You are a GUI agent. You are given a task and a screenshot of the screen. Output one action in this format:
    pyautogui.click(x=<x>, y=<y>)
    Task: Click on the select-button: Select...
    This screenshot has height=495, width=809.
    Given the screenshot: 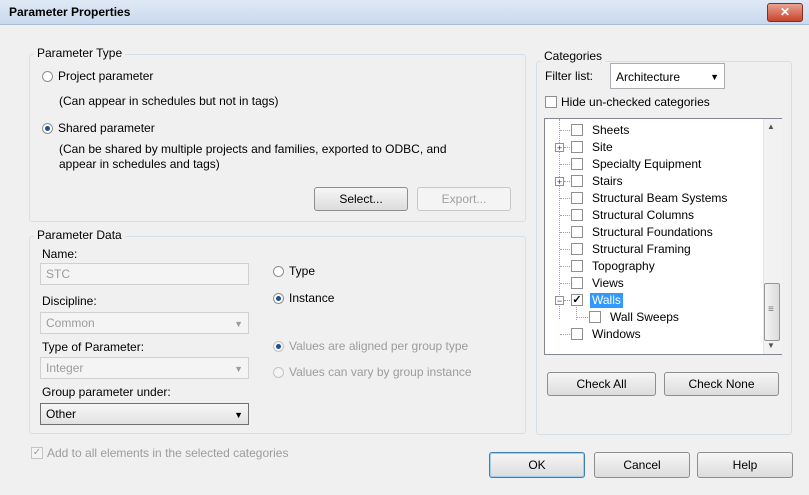 What is the action you would take?
    pyautogui.click(x=361, y=199)
    